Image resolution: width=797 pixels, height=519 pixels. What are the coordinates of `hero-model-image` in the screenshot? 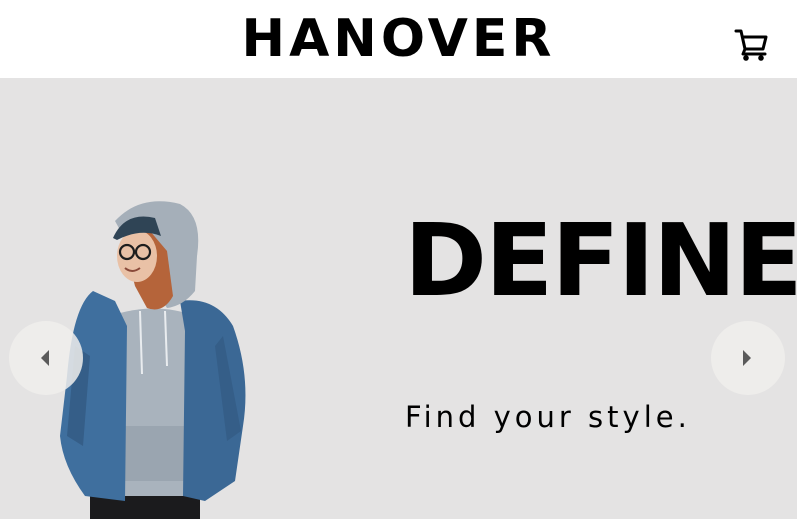 It's located at (153, 360).